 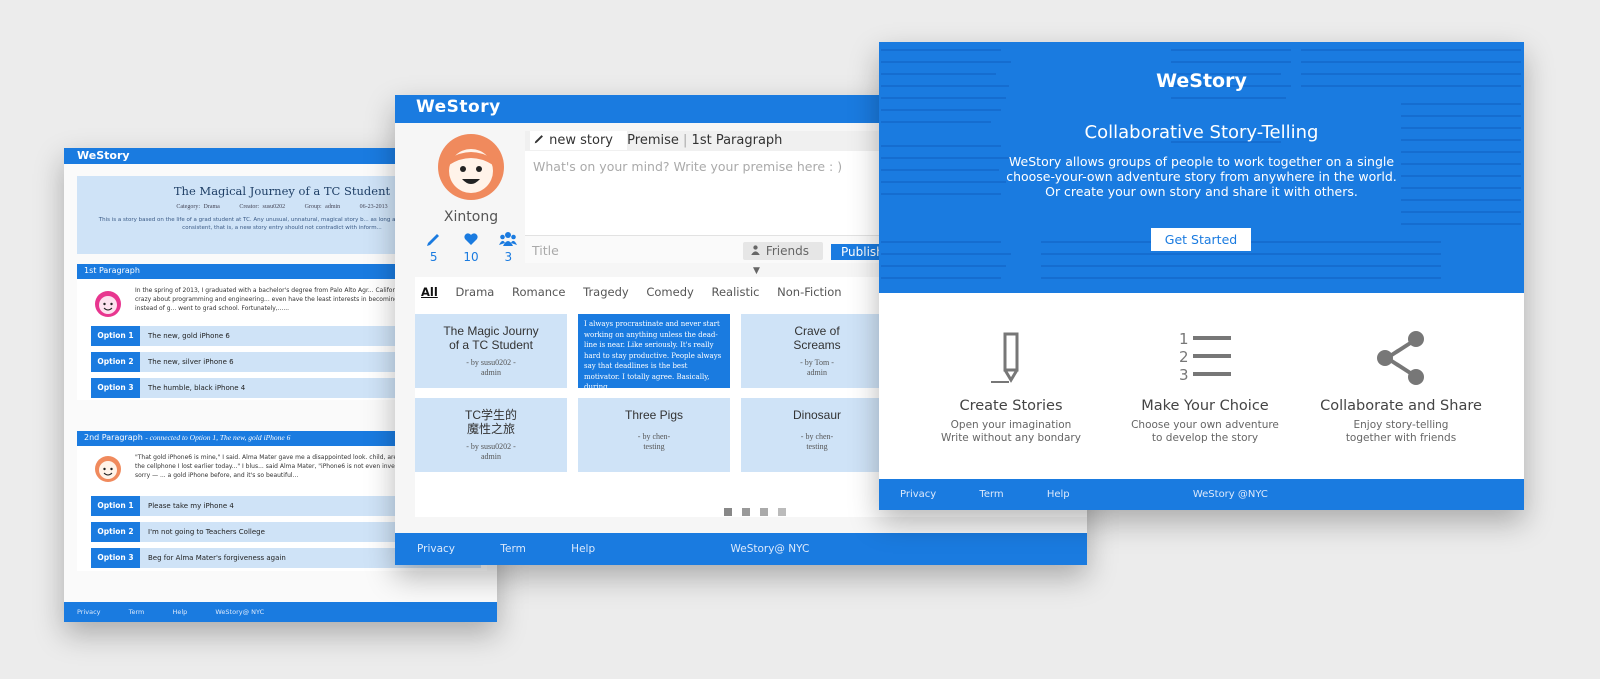 I want to click on user-profile: Xintong 5 10 3, so click(x=471, y=197).